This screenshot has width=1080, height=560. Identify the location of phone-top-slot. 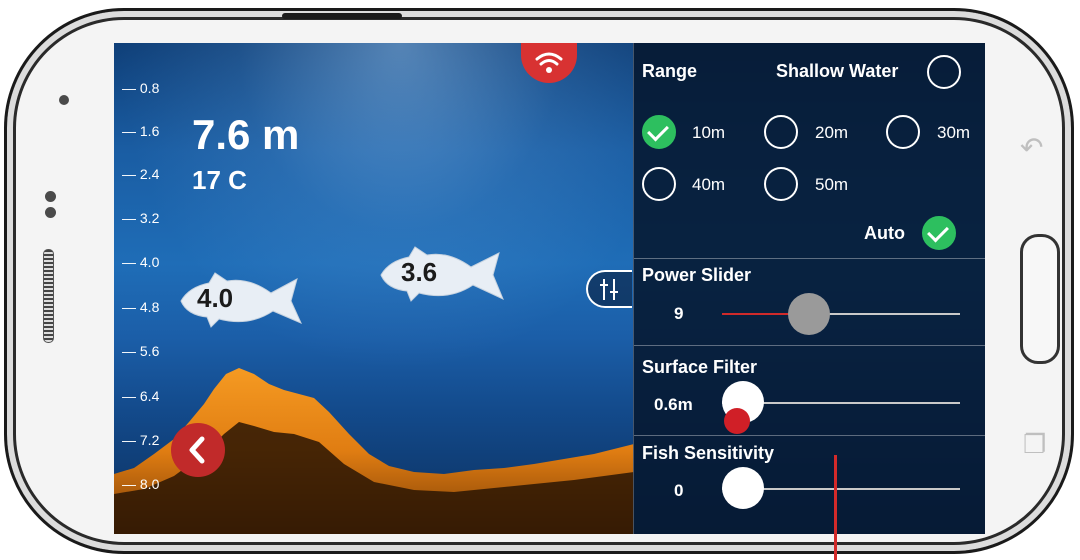
(342, 16).